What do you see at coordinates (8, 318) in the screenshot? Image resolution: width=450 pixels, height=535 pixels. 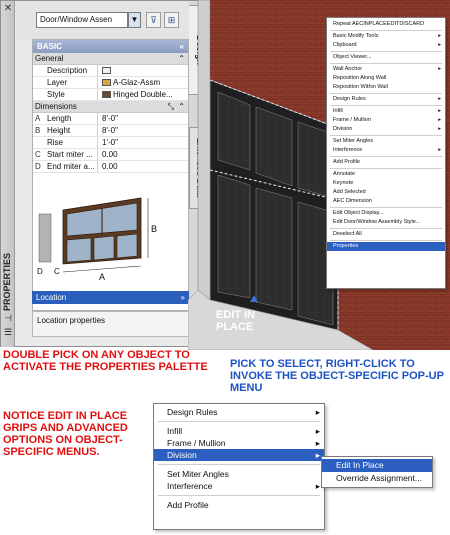 I see `autohide-icon: ⊣` at bounding box center [8, 318].